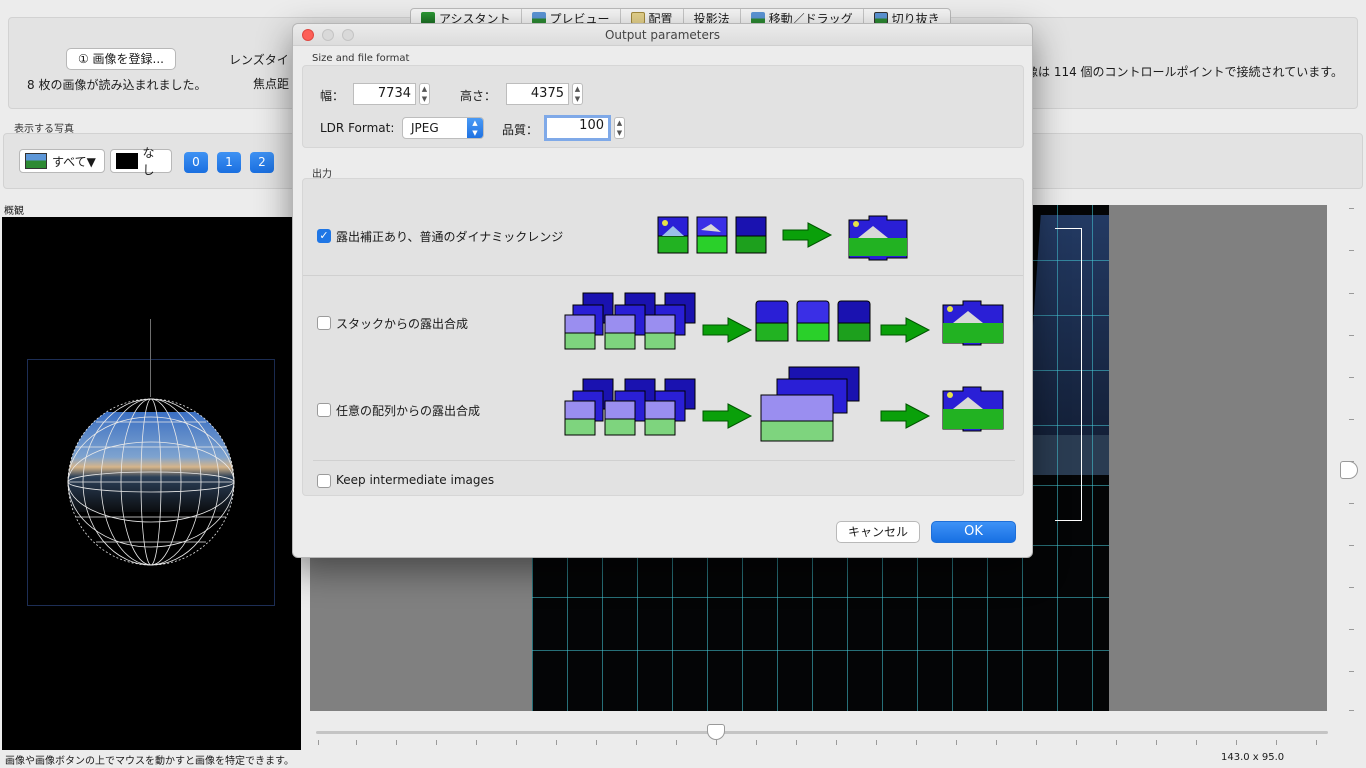 The height and width of the screenshot is (768, 1366). Describe the element at coordinates (324, 236) in the screenshot. I see `exposure-corrected-checkbox: ✓` at that location.